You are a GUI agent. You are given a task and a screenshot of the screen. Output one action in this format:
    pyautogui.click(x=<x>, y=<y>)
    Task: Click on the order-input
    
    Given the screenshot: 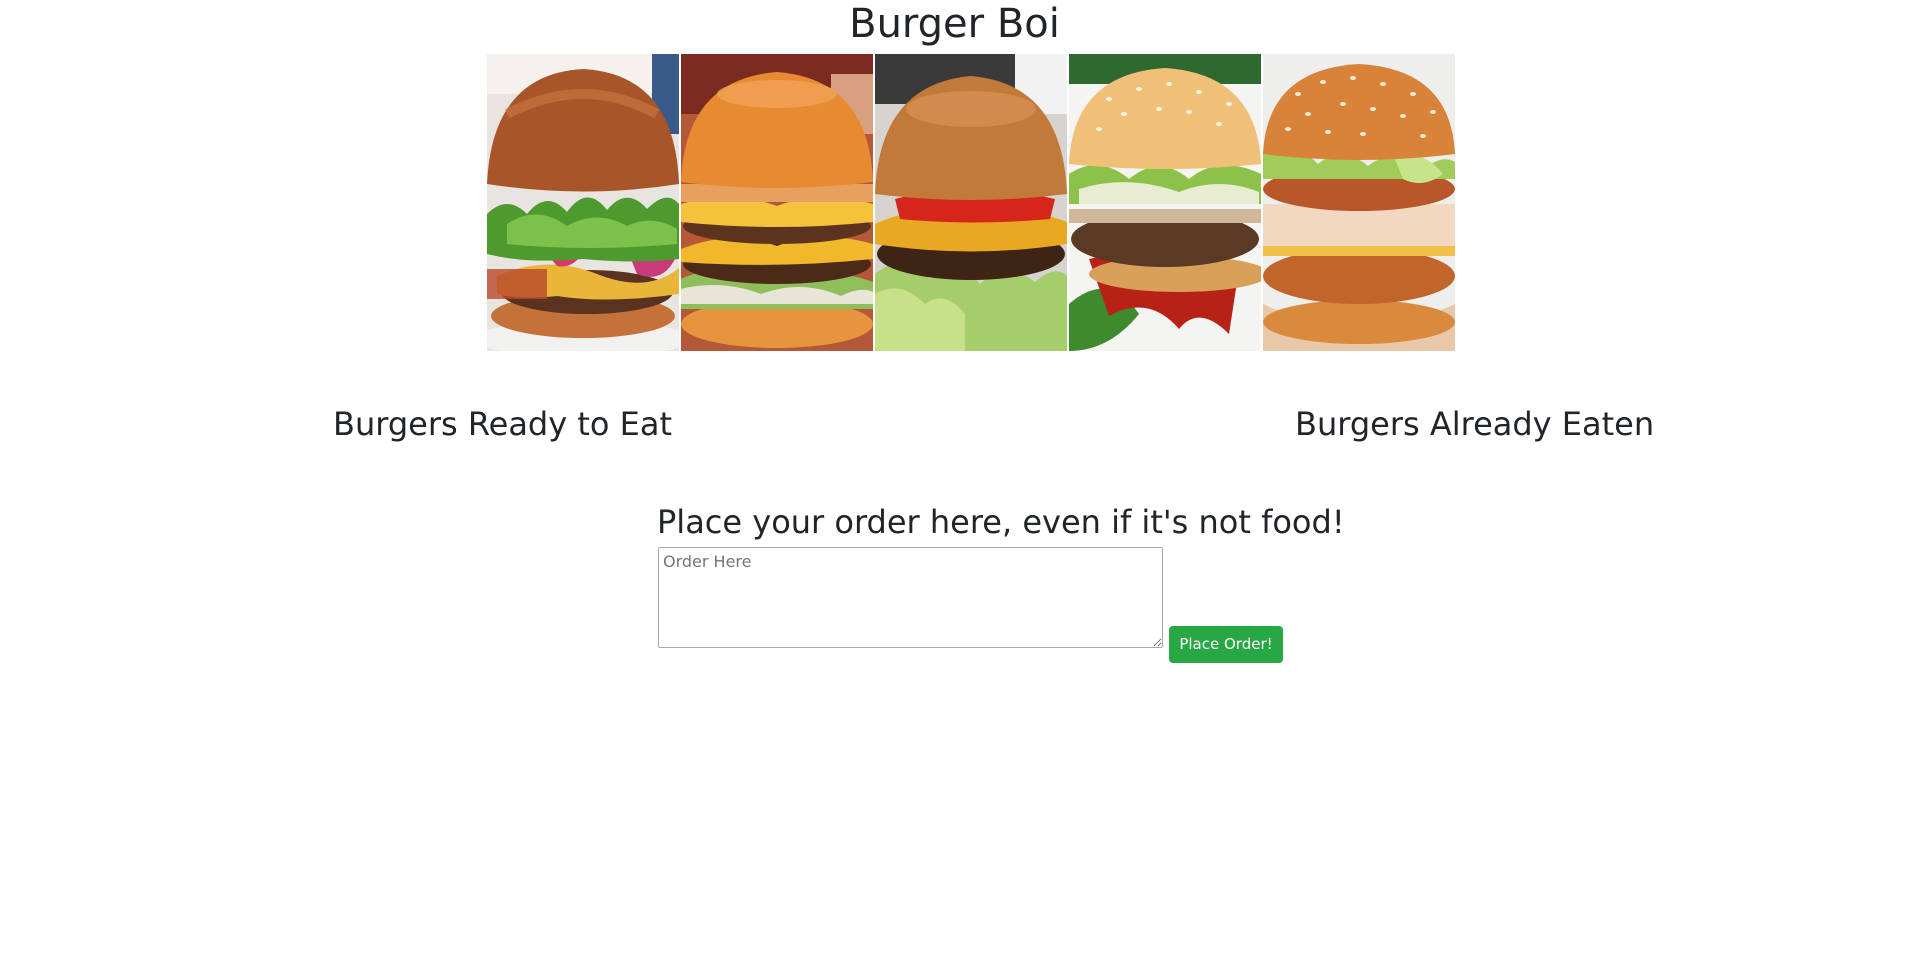 What is the action you would take?
    pyautogui.click(x=910, y=597)
    